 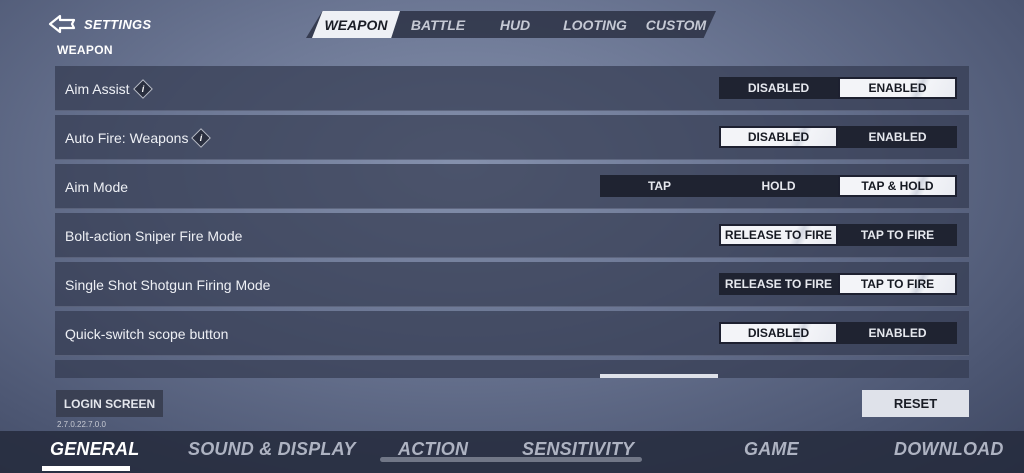 What do you see at coordinates (94, 449) in the screenshot?
I see `nav-general: GENERAL` at bounding box center [94, 449].